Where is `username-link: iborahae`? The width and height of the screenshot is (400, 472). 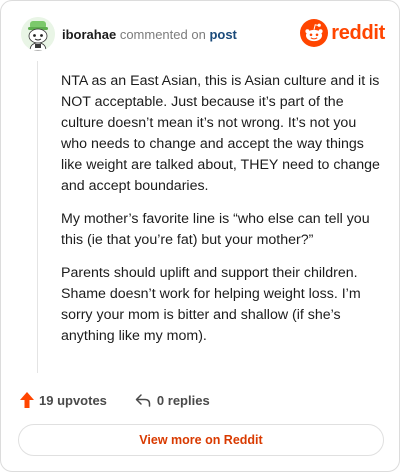 username-link: iborahae is located at coordinates (89, 34).